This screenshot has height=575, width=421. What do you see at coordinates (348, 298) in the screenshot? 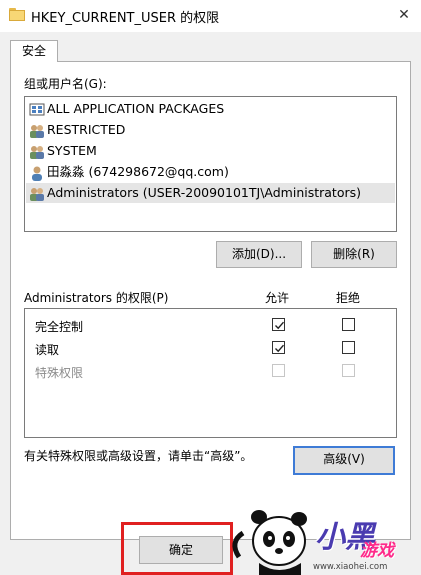
I see `deny-header: 拒绝` at bounding box center [348, 298].